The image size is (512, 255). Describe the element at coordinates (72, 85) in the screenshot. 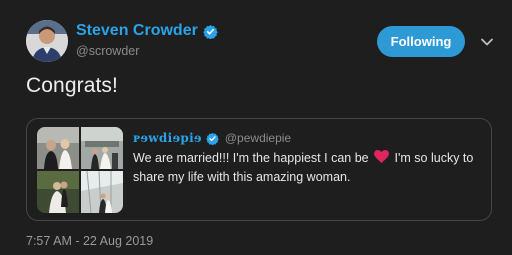

I see `tweet-text: Congrats!` at that location.